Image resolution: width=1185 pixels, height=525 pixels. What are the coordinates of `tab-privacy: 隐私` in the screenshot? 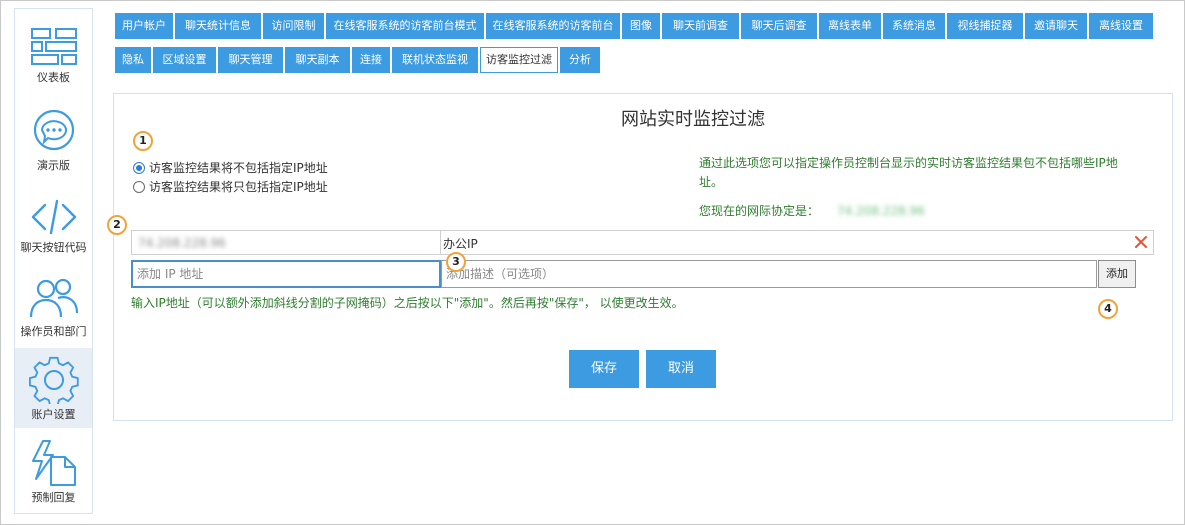 It's located at (133, 60).